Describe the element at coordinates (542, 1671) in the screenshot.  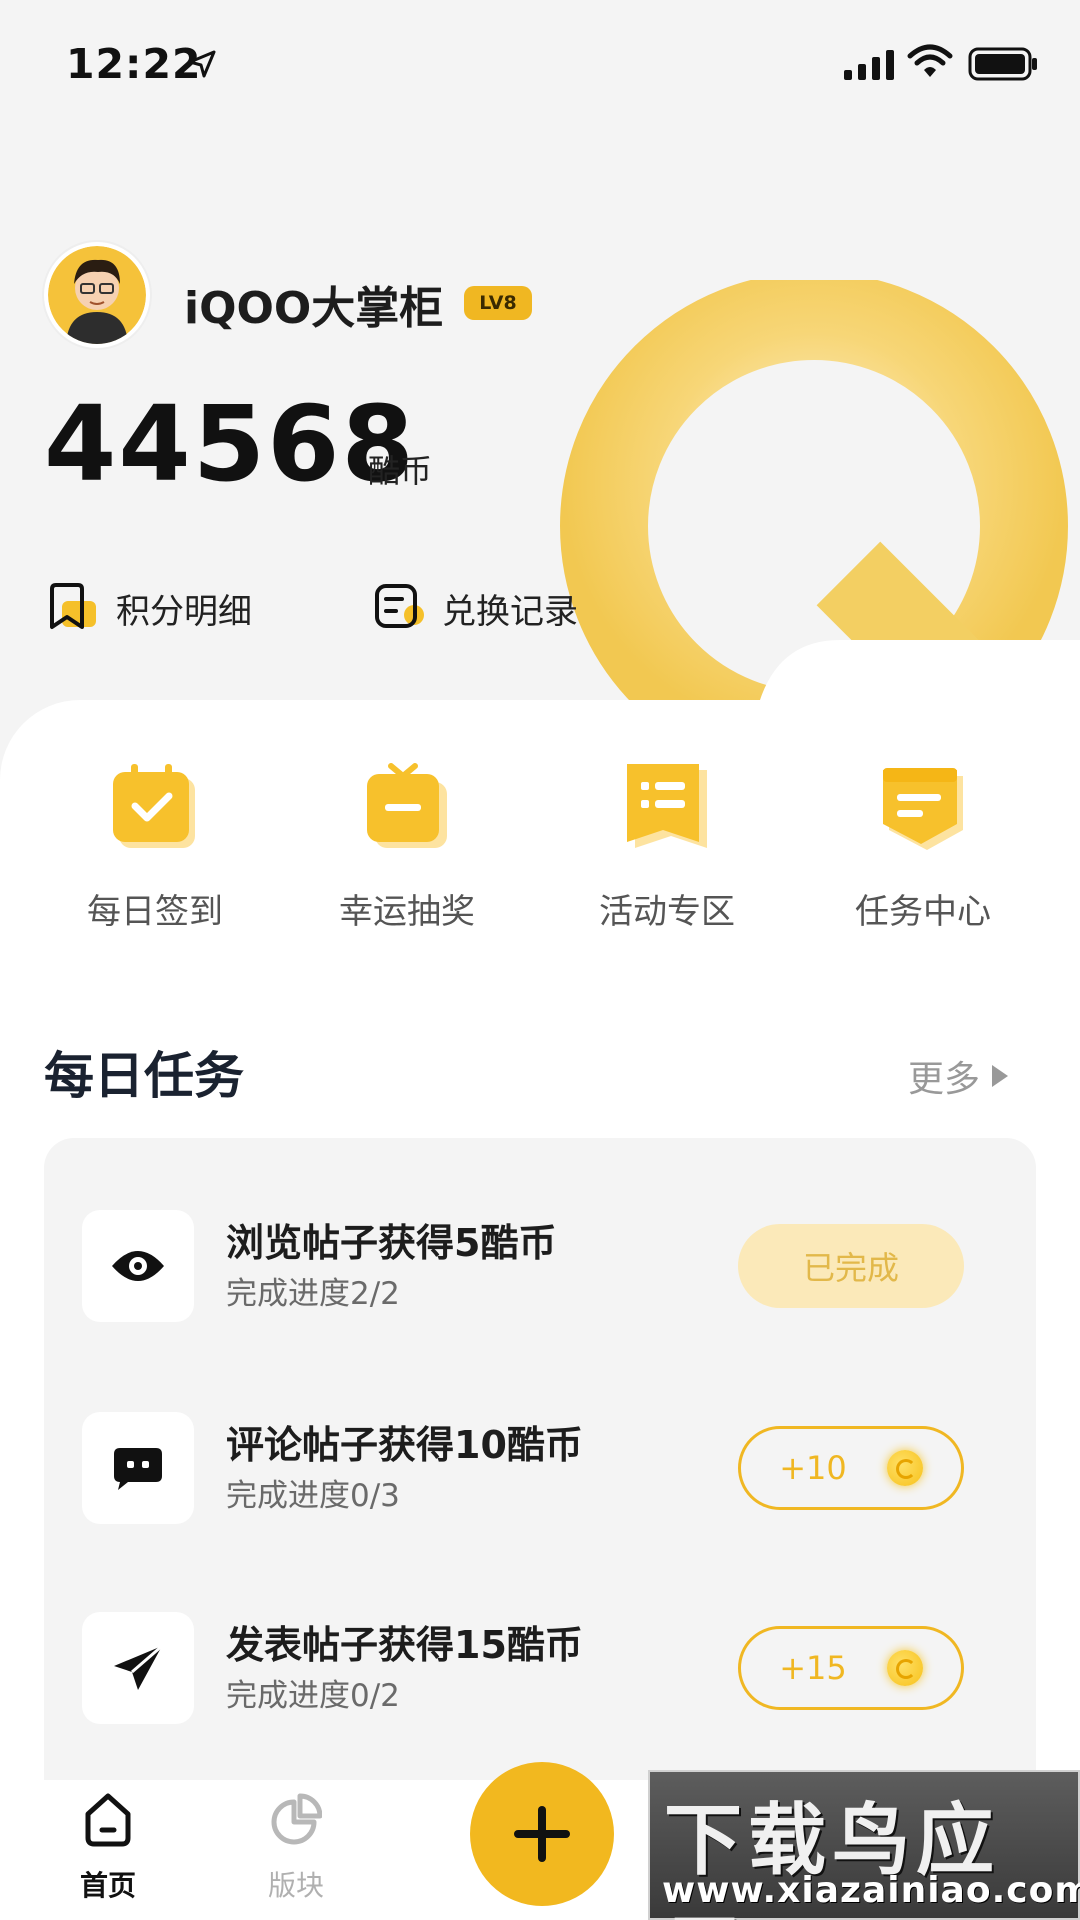
I see `task-item: 发表帖子获得15酷币 完成进度0/2 +15` at that location.